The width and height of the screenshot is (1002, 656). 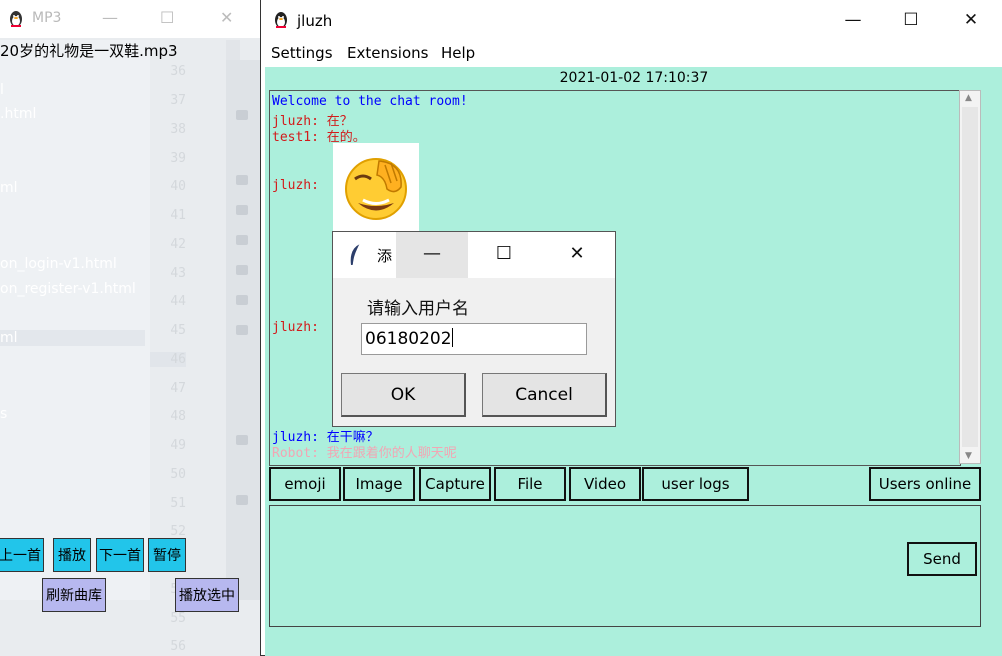 I want to click on scroll-thumb, so click(x=970, y=277).